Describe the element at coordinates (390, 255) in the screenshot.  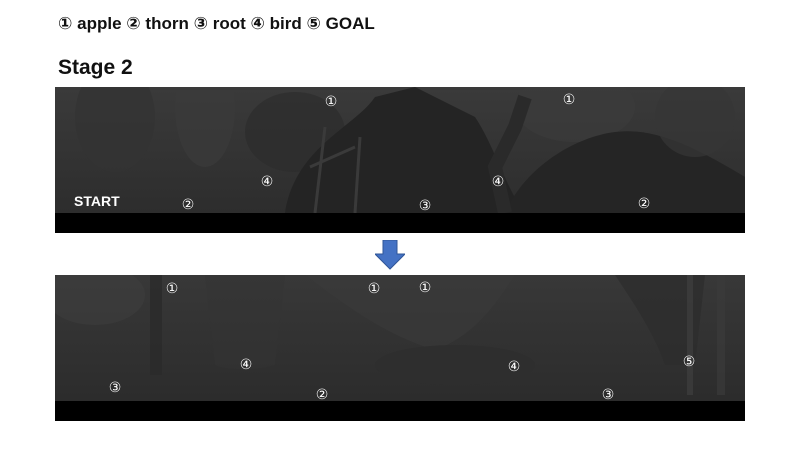
I see `arrow-down-icon` at that location.